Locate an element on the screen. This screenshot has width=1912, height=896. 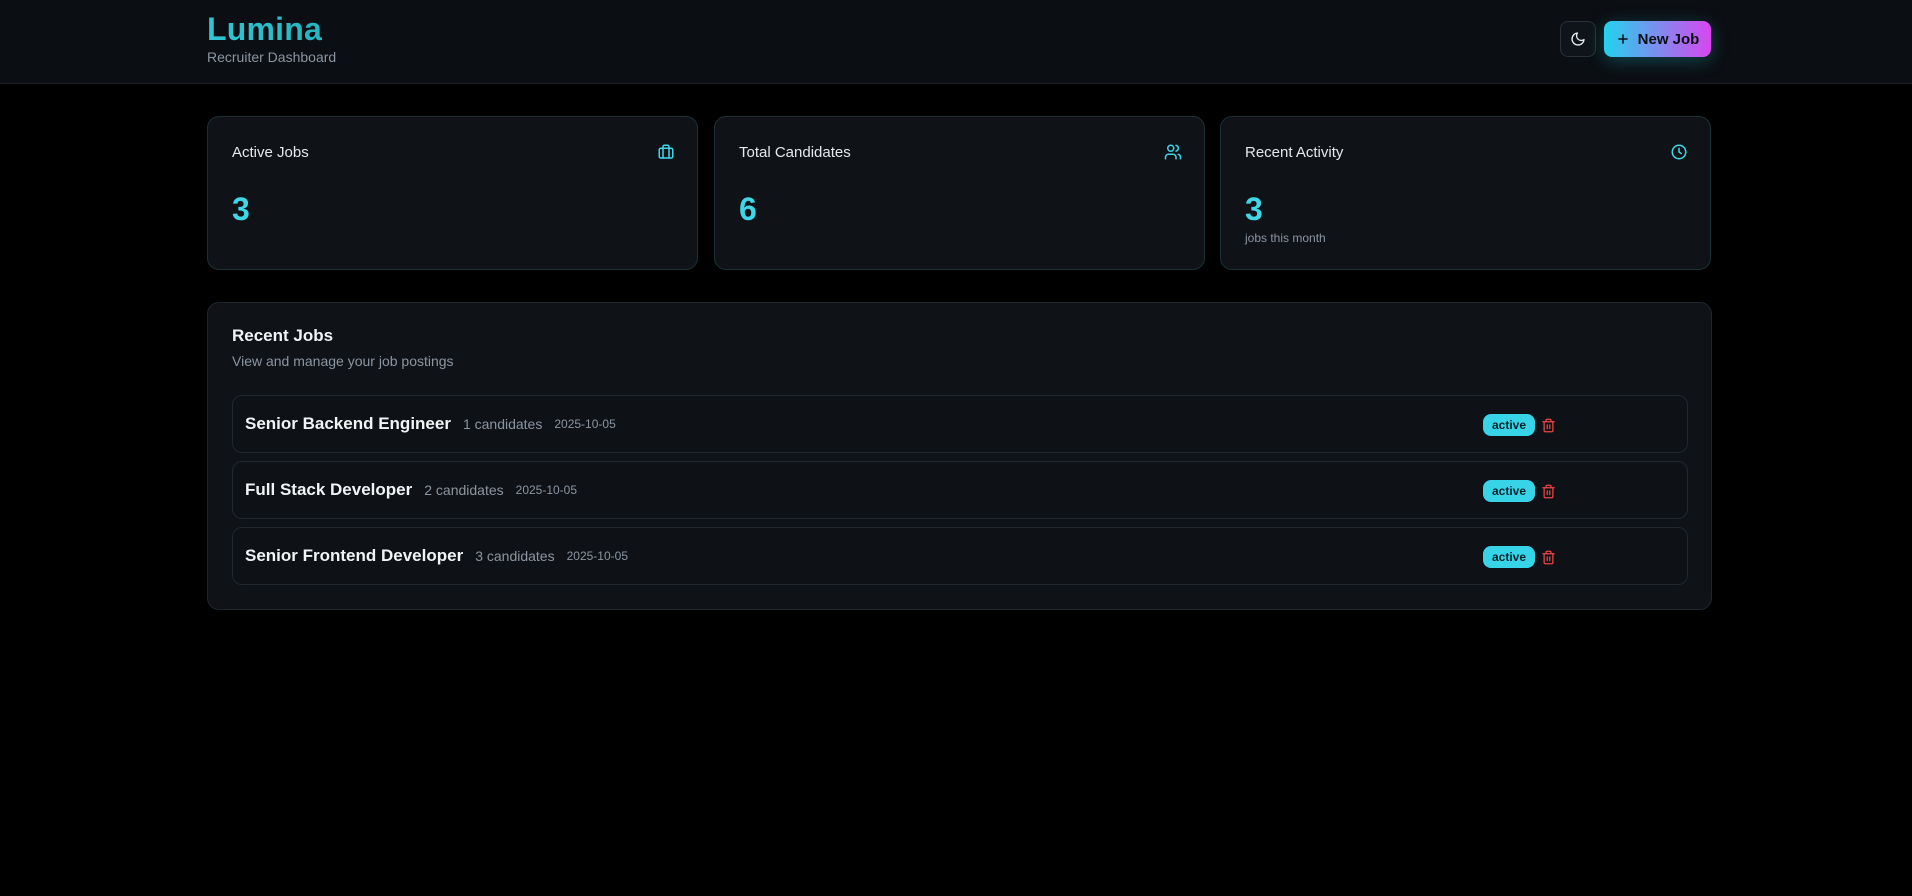
job-candidate-count: 1 candidates is located at coordinates (502, 424).